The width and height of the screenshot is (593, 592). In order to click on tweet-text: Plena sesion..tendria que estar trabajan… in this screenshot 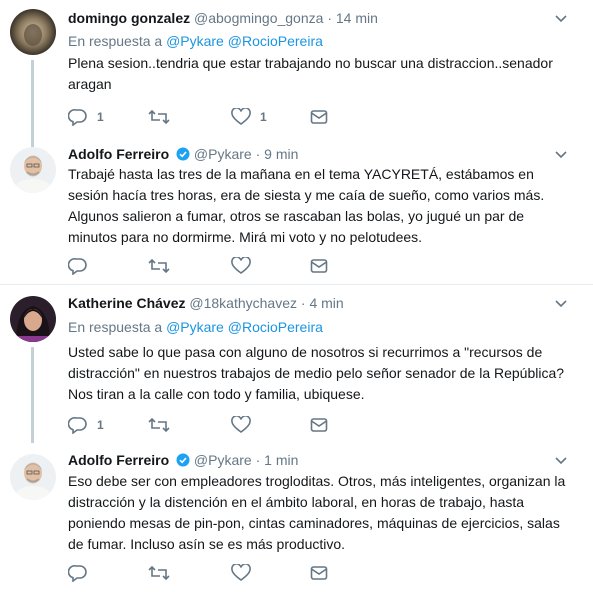, I will do `click(310, 73)`.